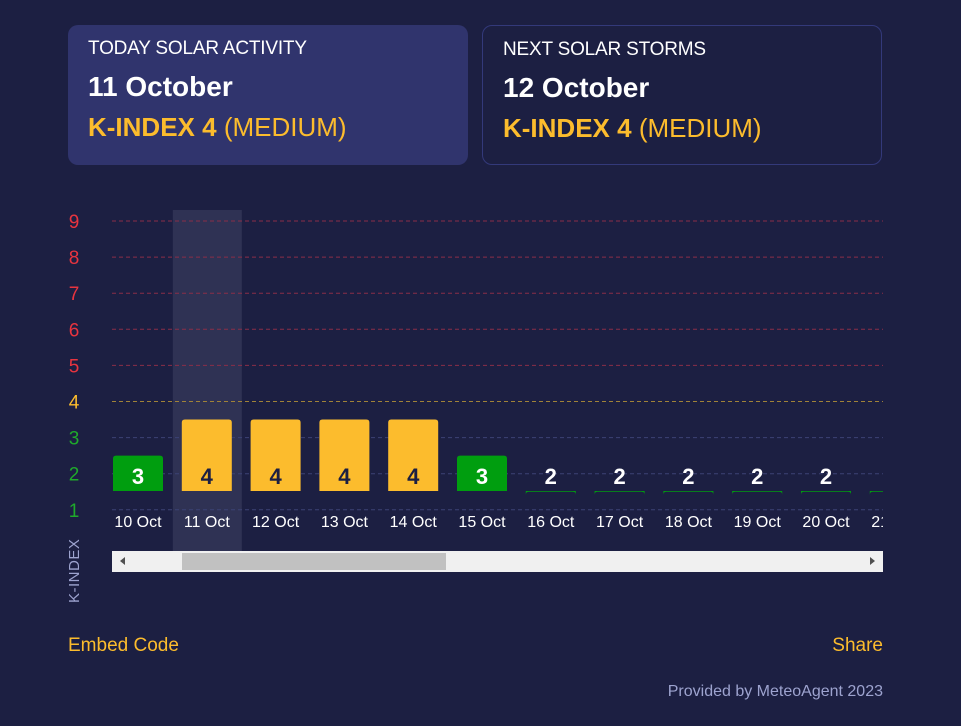  I want to click on y-tick-label: 2, so click(74, 475).